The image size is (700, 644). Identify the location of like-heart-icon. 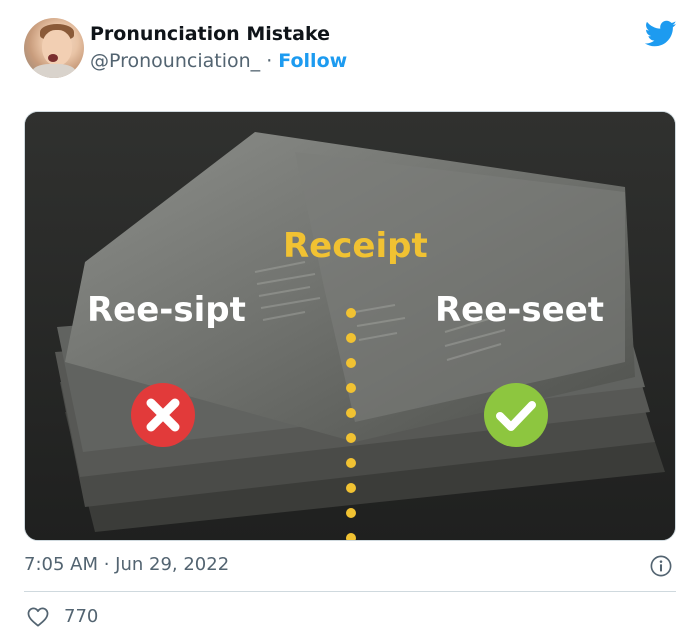
(38, 617).